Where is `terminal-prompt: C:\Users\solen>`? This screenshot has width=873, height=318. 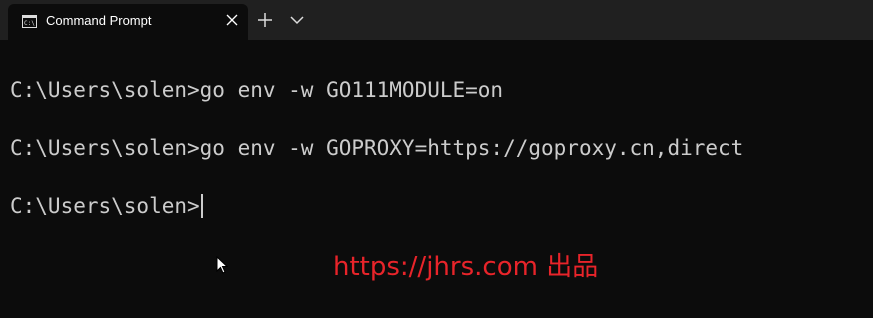 terminal-prompt: C:\Users\solen> is located at coordinates (105, 206).